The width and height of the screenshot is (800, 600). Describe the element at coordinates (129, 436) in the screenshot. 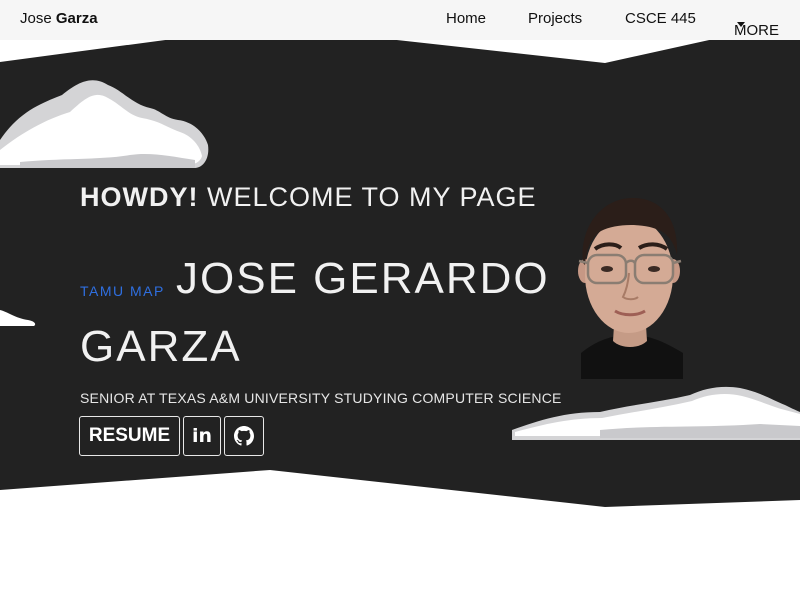

I see `resume-button: RESUME` at that location.